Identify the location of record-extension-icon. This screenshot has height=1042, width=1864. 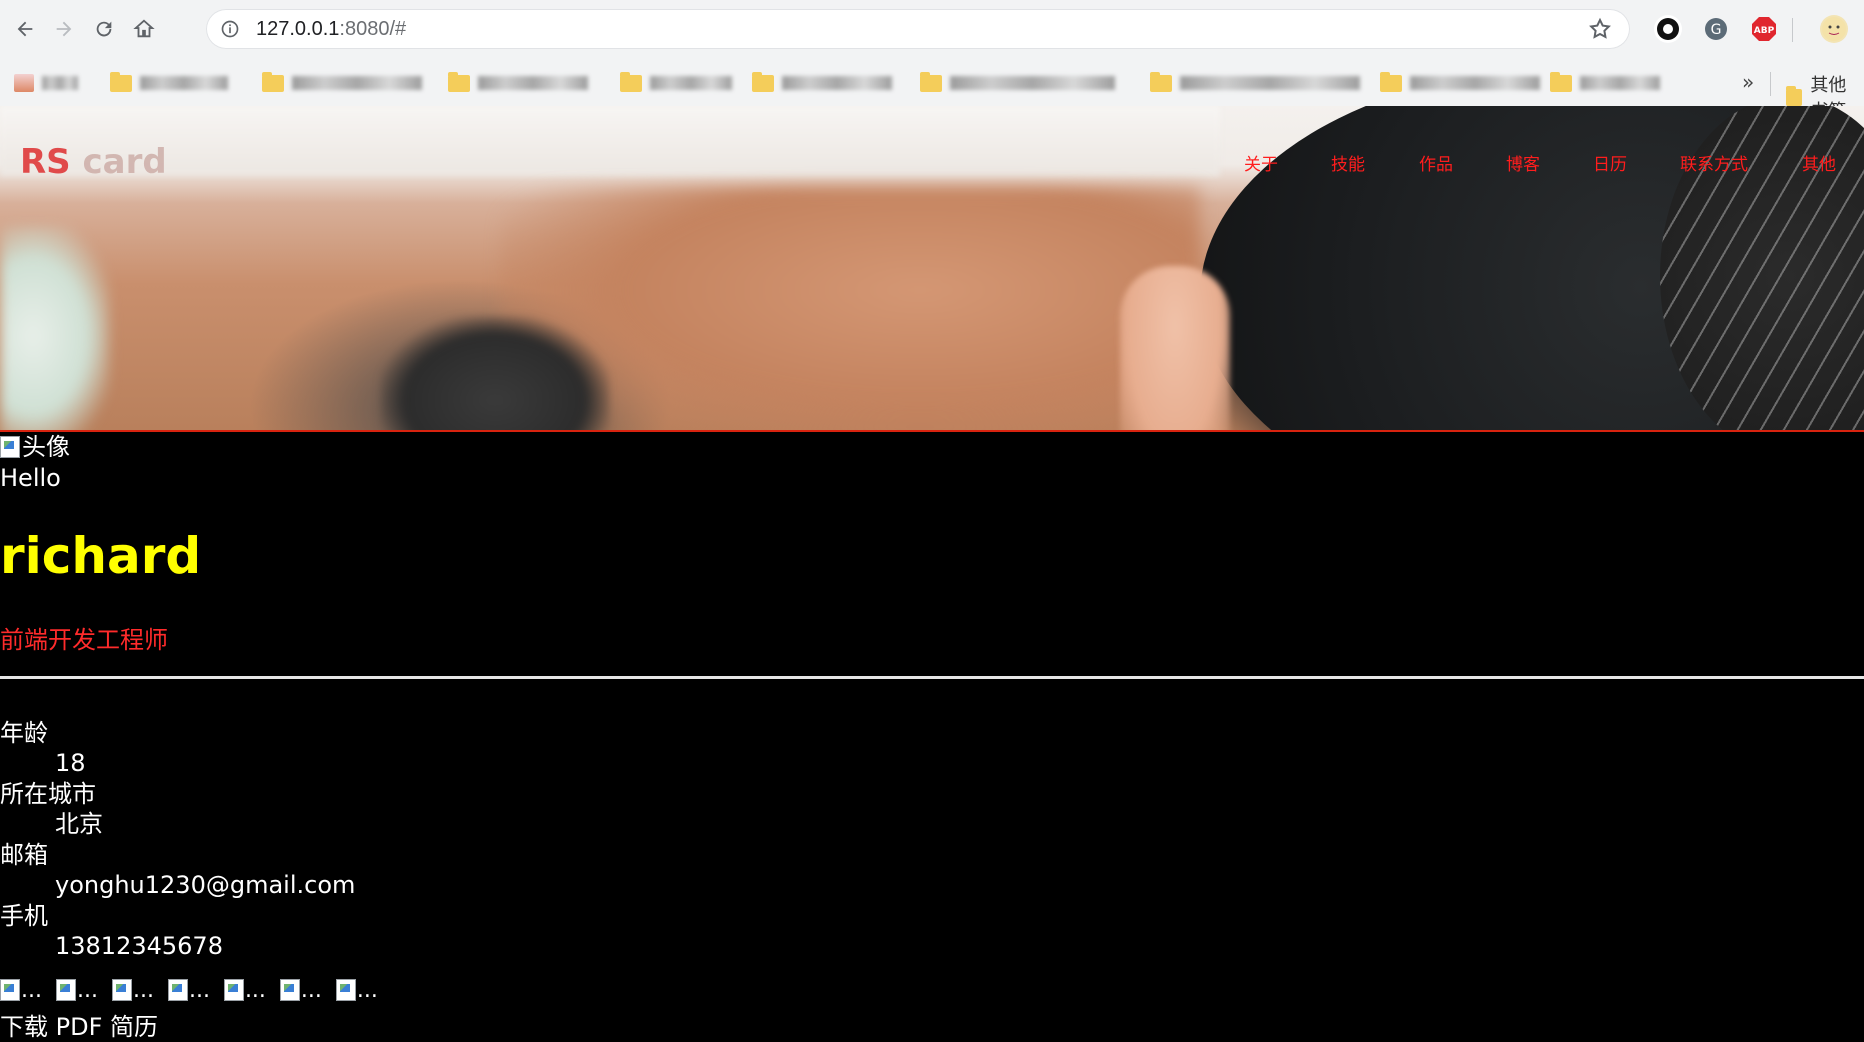
(1668, 29).